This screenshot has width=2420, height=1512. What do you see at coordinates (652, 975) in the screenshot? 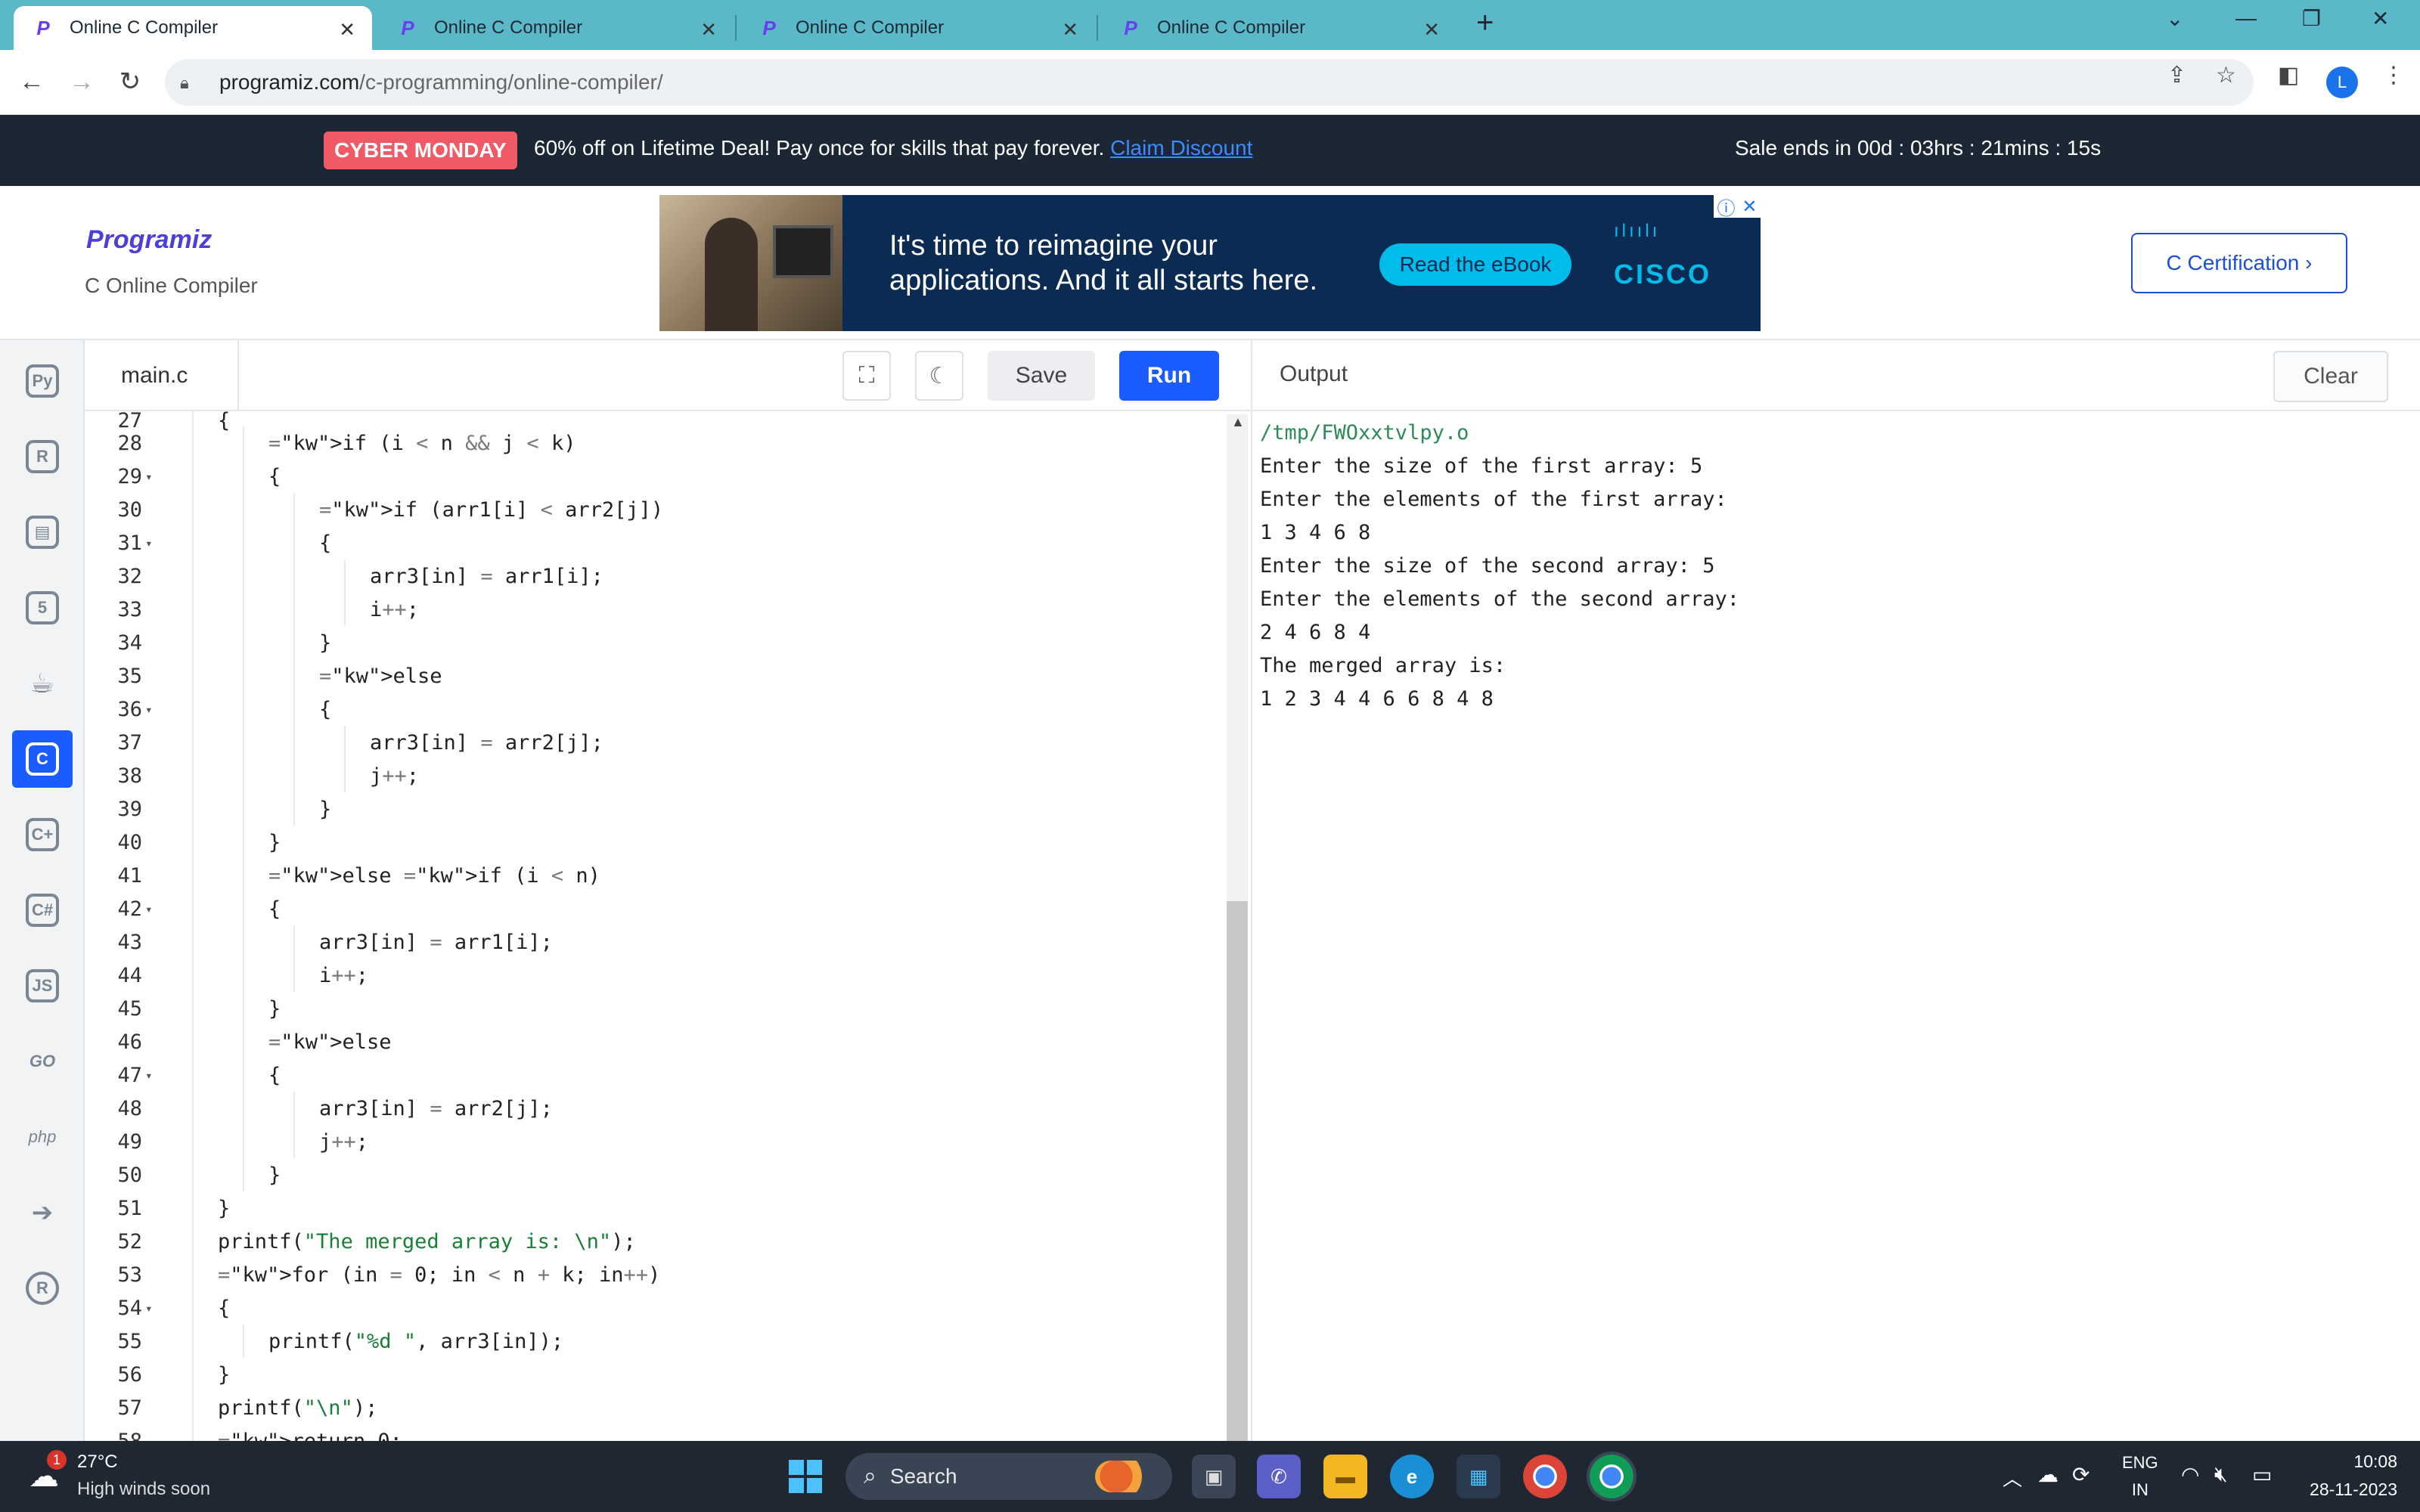
I see `code-line: 44 i++;` at bounding box center [652, 975].